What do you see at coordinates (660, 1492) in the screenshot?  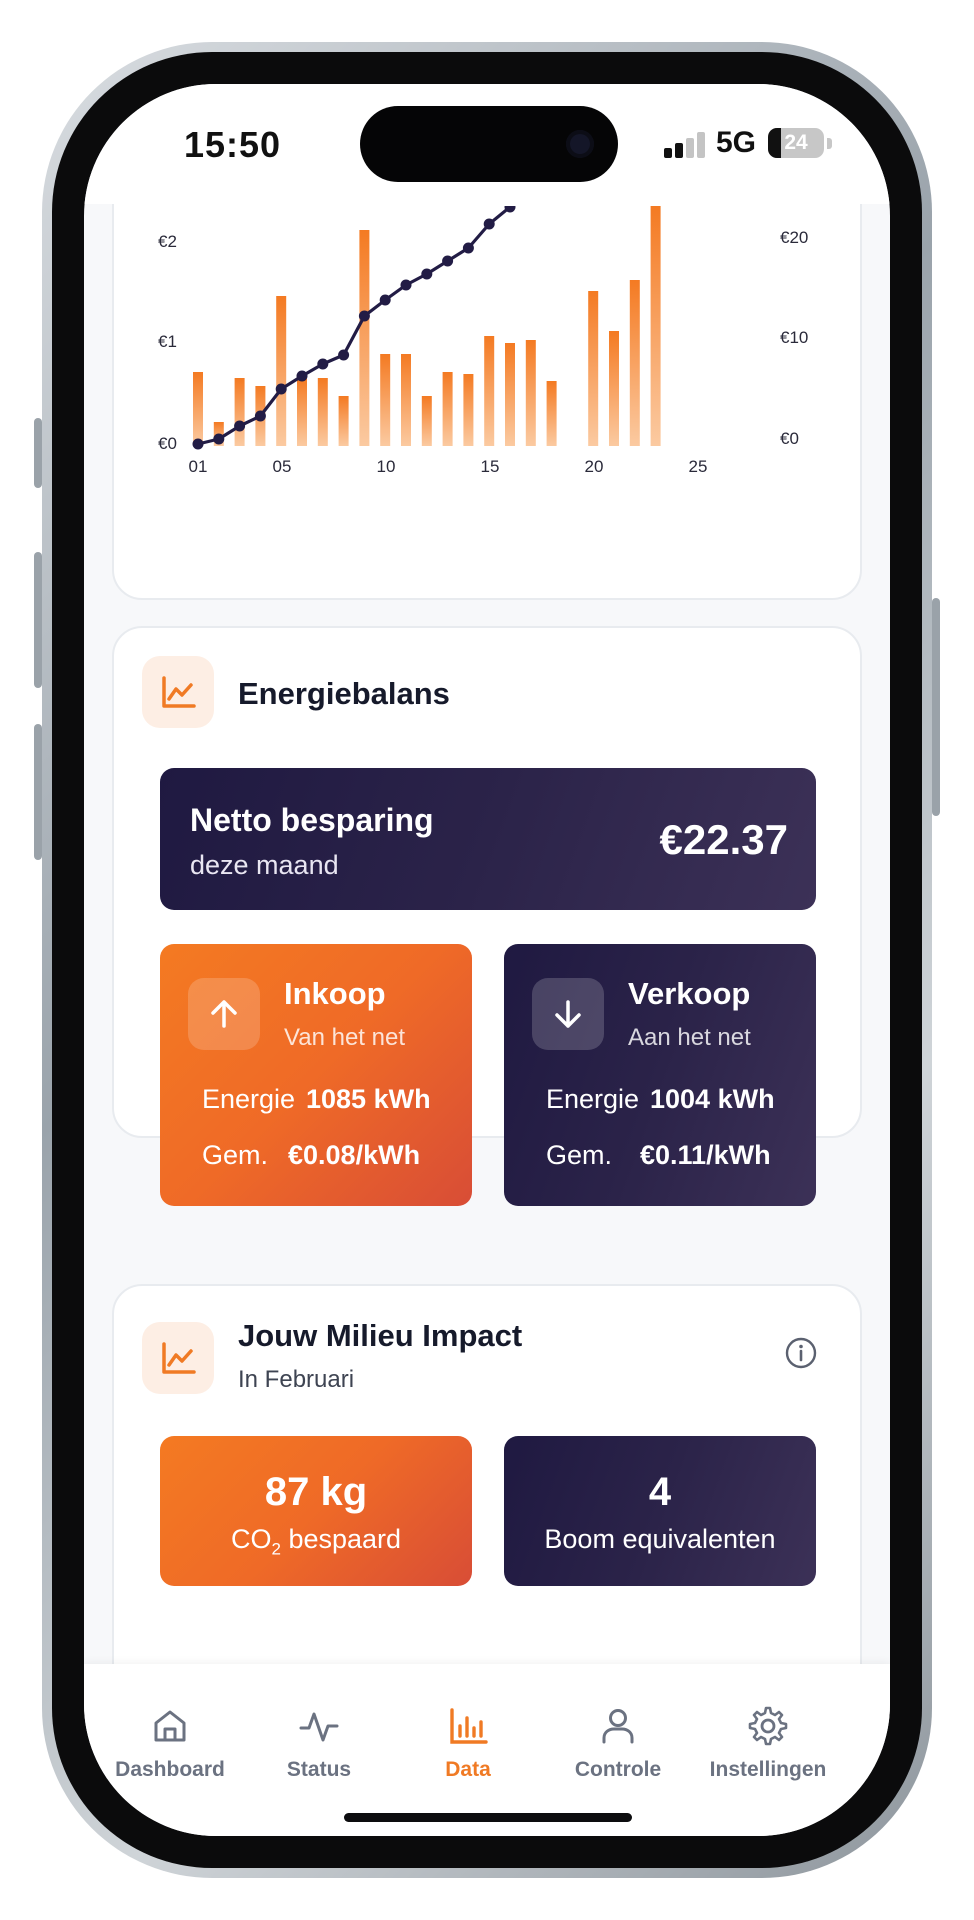 I see `trees-value: 4` at bounding box center [660, 1492].